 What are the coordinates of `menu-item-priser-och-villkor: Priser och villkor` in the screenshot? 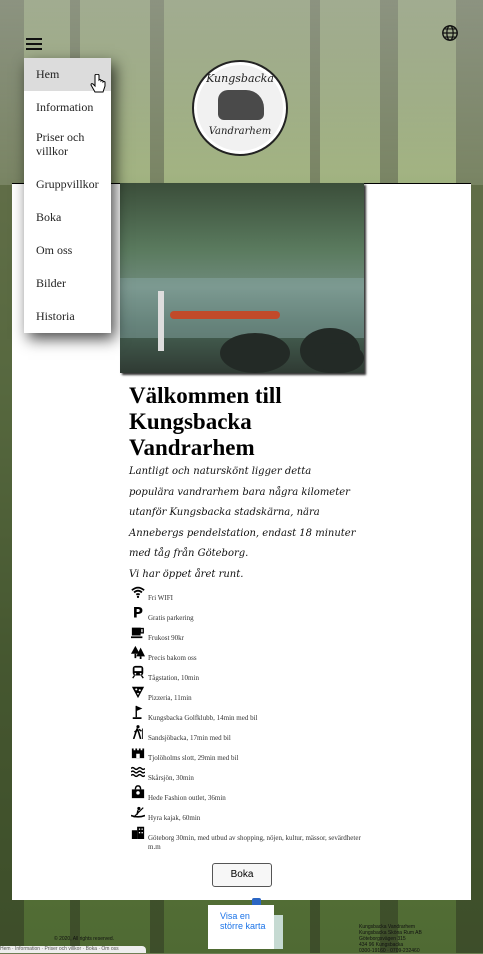 It's located at (67, 146).